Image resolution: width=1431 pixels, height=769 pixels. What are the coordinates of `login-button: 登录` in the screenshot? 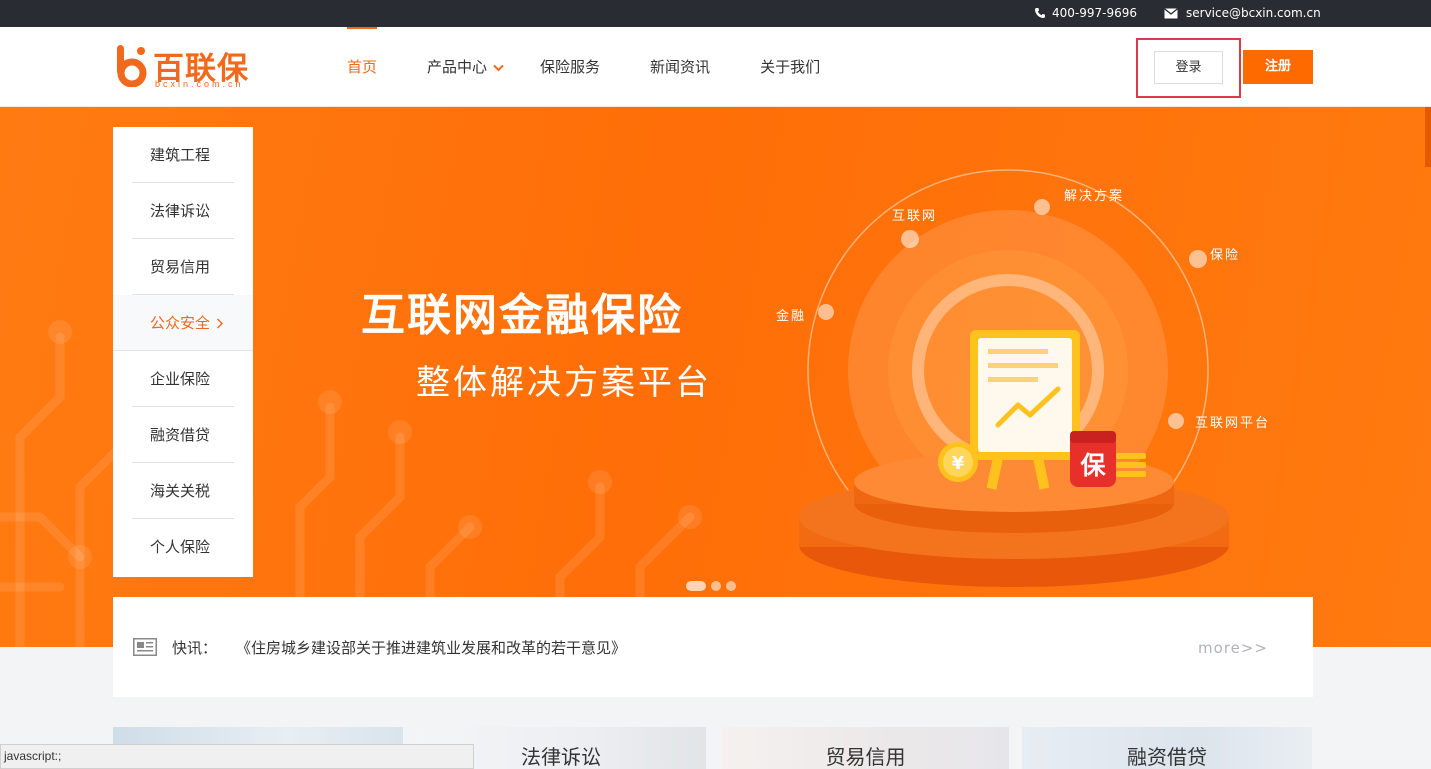 It's located at (1188, 67).